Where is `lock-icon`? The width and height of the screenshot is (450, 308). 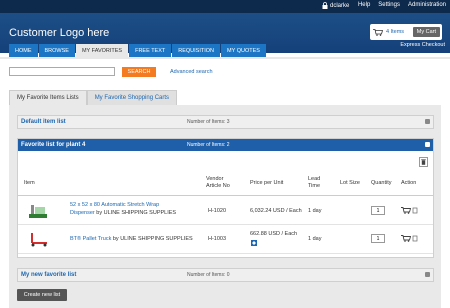 lock-icon is located at coordinates (325, 5).